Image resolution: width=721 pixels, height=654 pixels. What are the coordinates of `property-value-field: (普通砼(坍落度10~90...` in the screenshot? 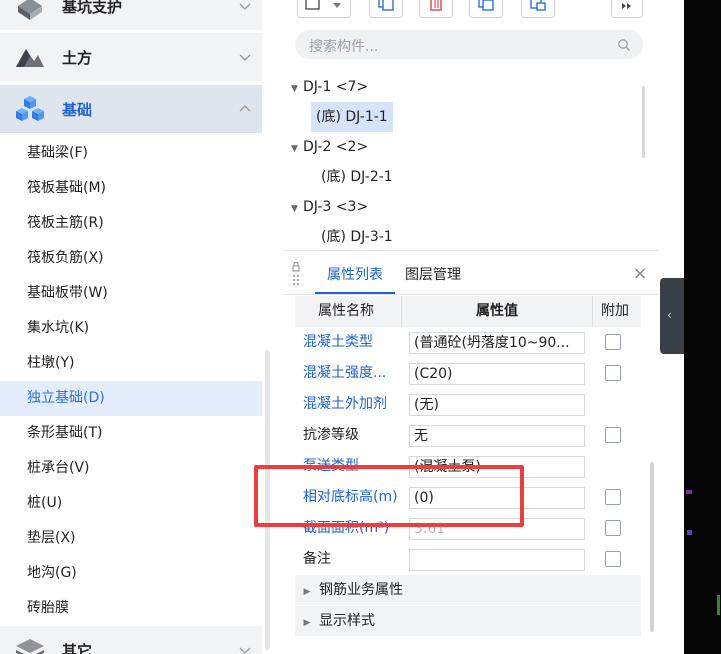 It's located at (497, 343).